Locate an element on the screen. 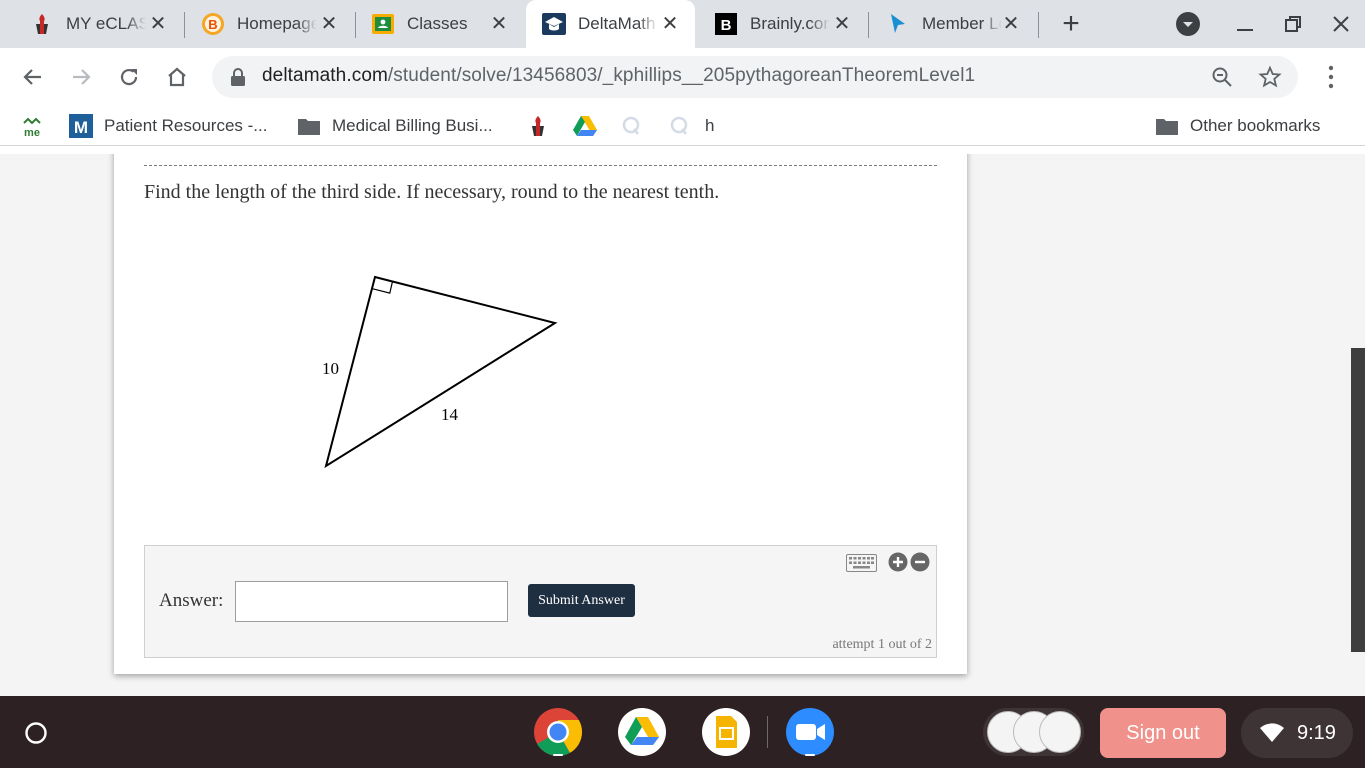 The image size is (1365, 768). launcher-circle-icon is located at coordinates (35, 732).